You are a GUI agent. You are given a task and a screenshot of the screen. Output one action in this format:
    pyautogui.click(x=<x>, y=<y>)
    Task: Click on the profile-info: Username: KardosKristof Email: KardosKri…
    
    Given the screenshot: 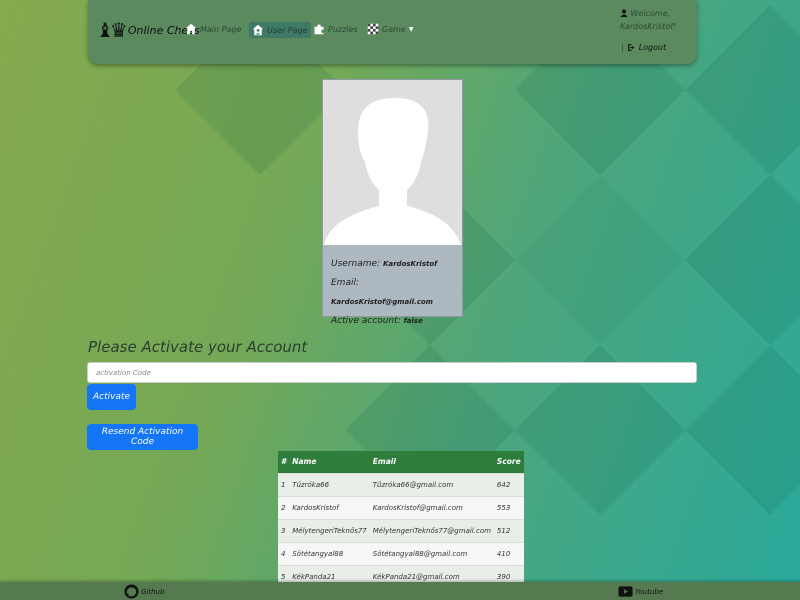 What is the action you would take?
    pyautogui.click(x=396, y=293)
    